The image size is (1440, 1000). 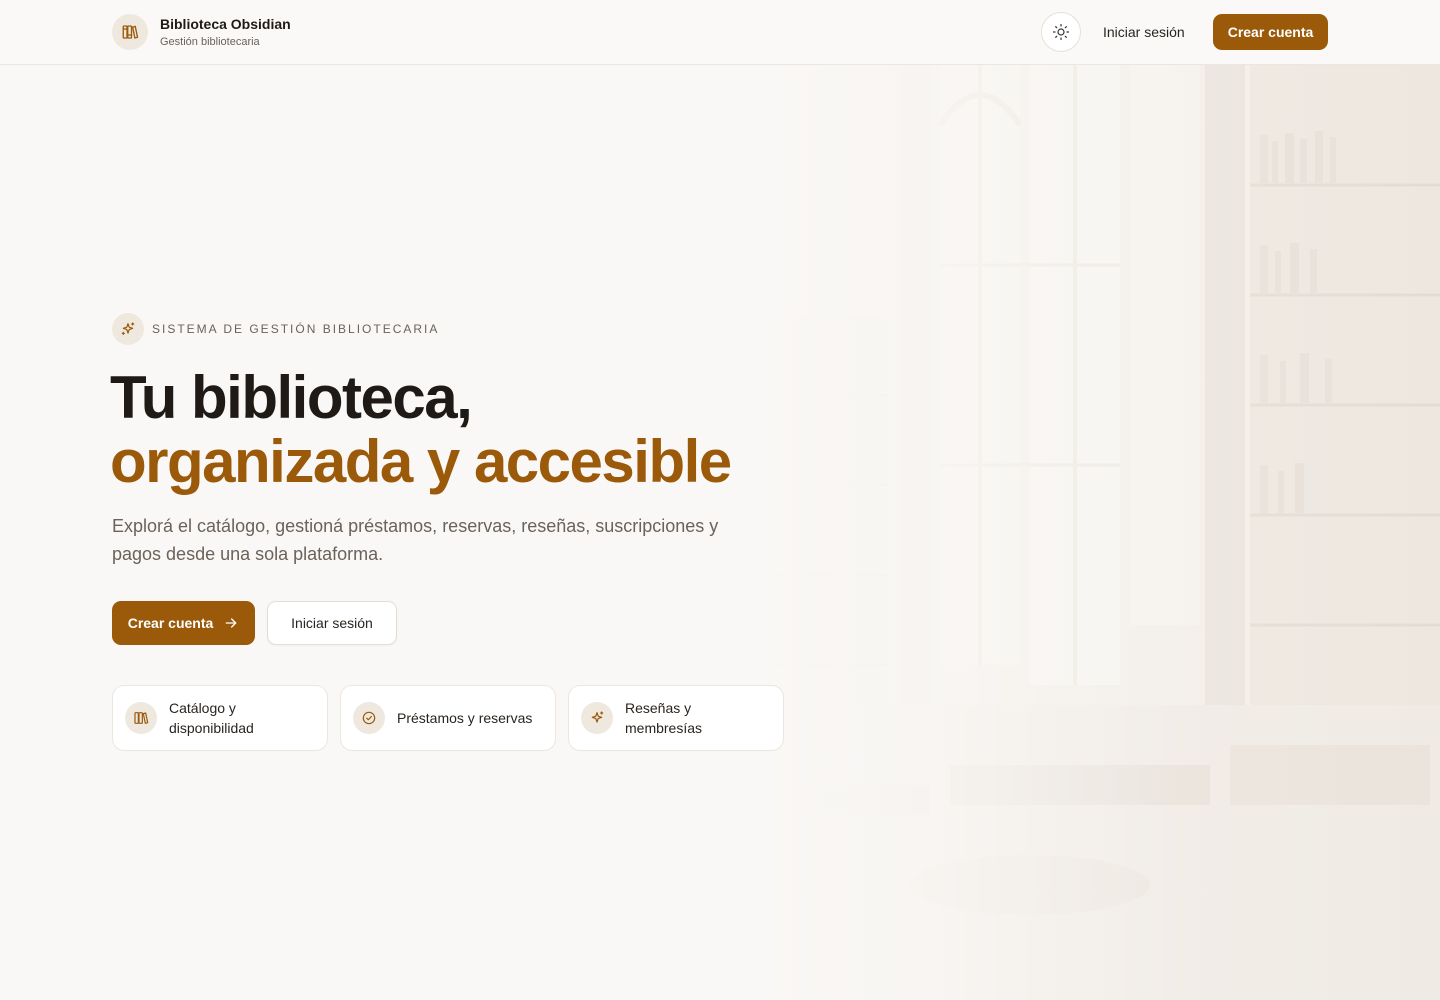 What do you see at coordinates (421, 461) in the screenshot?
I see `hero-title-line2: organizada y accesible` at bounding box center [421, 461].